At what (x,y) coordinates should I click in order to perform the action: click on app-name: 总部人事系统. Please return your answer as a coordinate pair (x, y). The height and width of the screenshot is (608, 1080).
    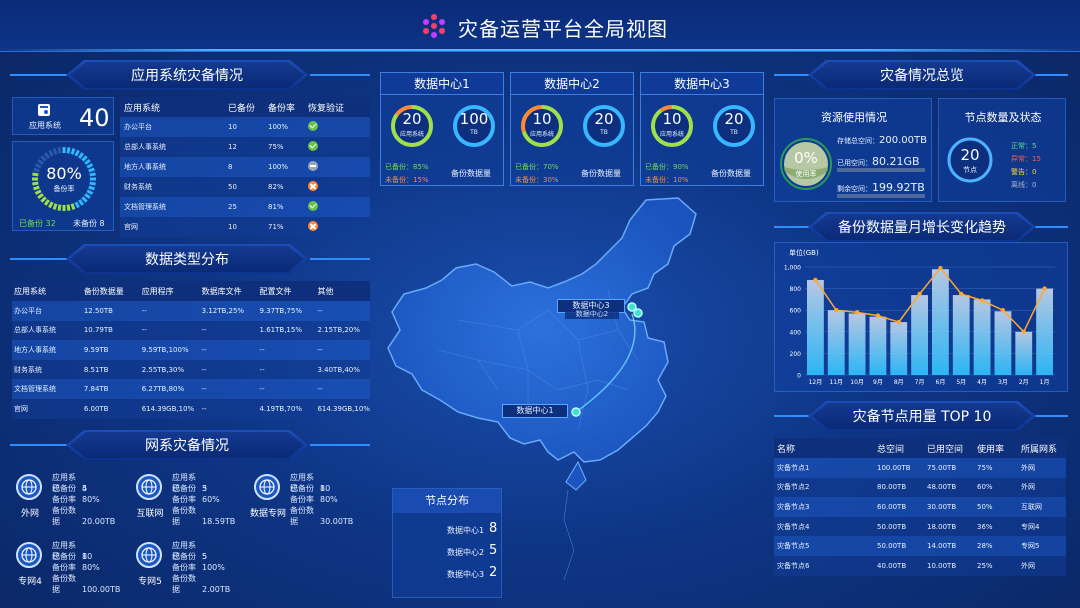
    Looking at the image, I should click on (145, 147).